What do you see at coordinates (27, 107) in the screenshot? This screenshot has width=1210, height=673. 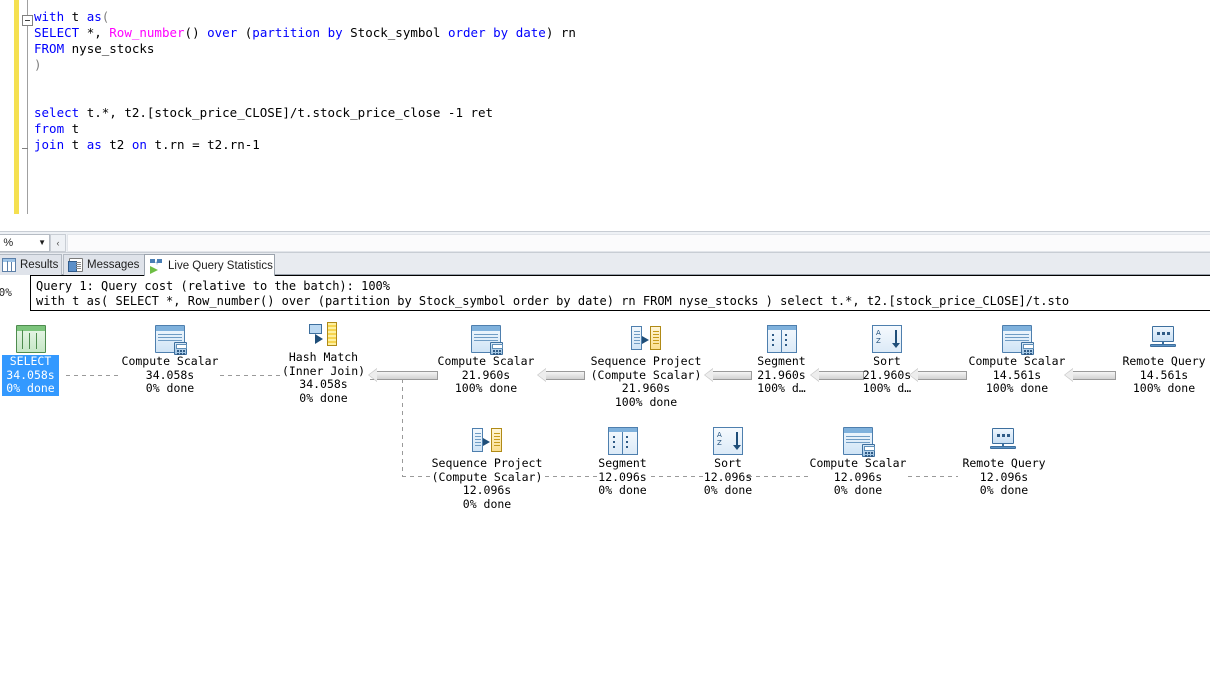 I see `outlining-track` at bounding box center [27, 107].